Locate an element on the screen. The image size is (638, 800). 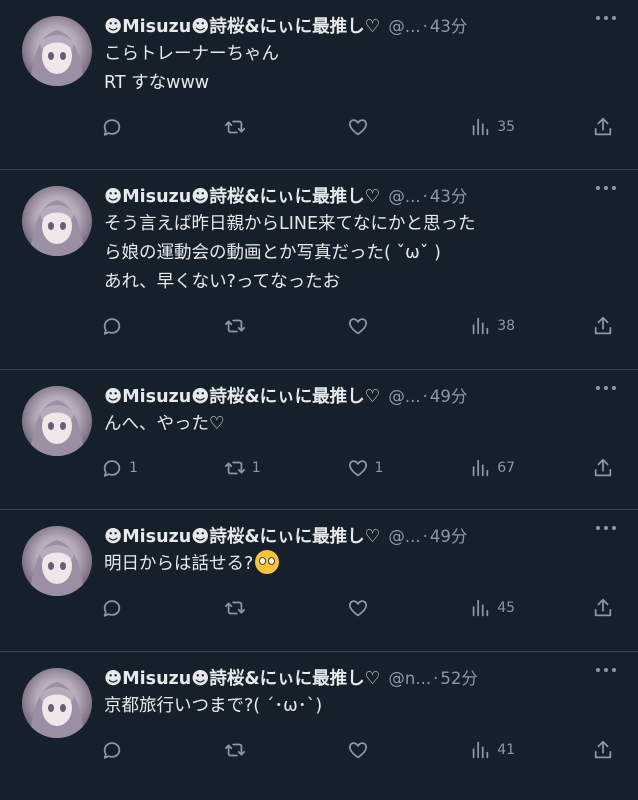
timestamp: 52分 is located at coordinates (459, 678).